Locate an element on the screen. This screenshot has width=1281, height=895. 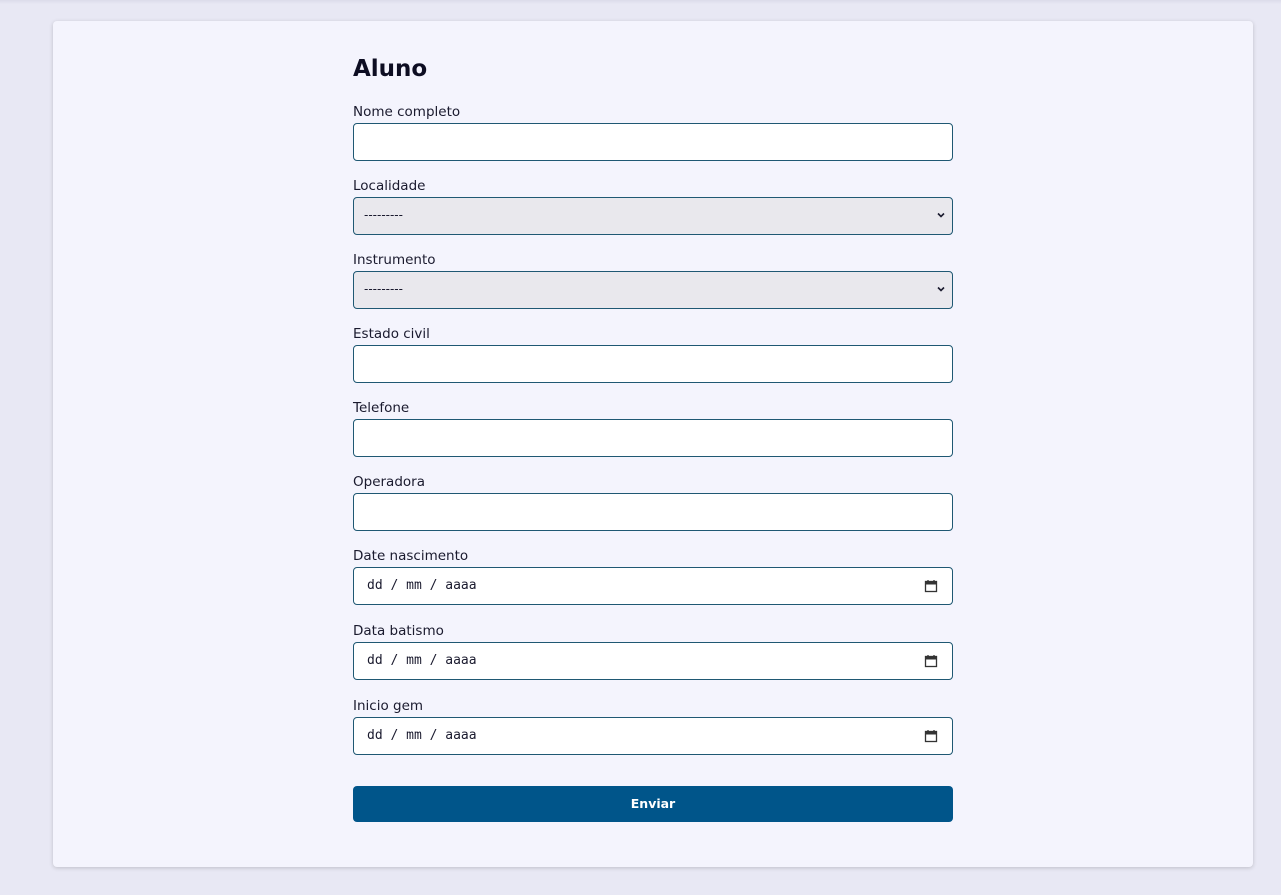
date-nascimento-input: dd / mm / aaaa is located at coordinates (653, 586).